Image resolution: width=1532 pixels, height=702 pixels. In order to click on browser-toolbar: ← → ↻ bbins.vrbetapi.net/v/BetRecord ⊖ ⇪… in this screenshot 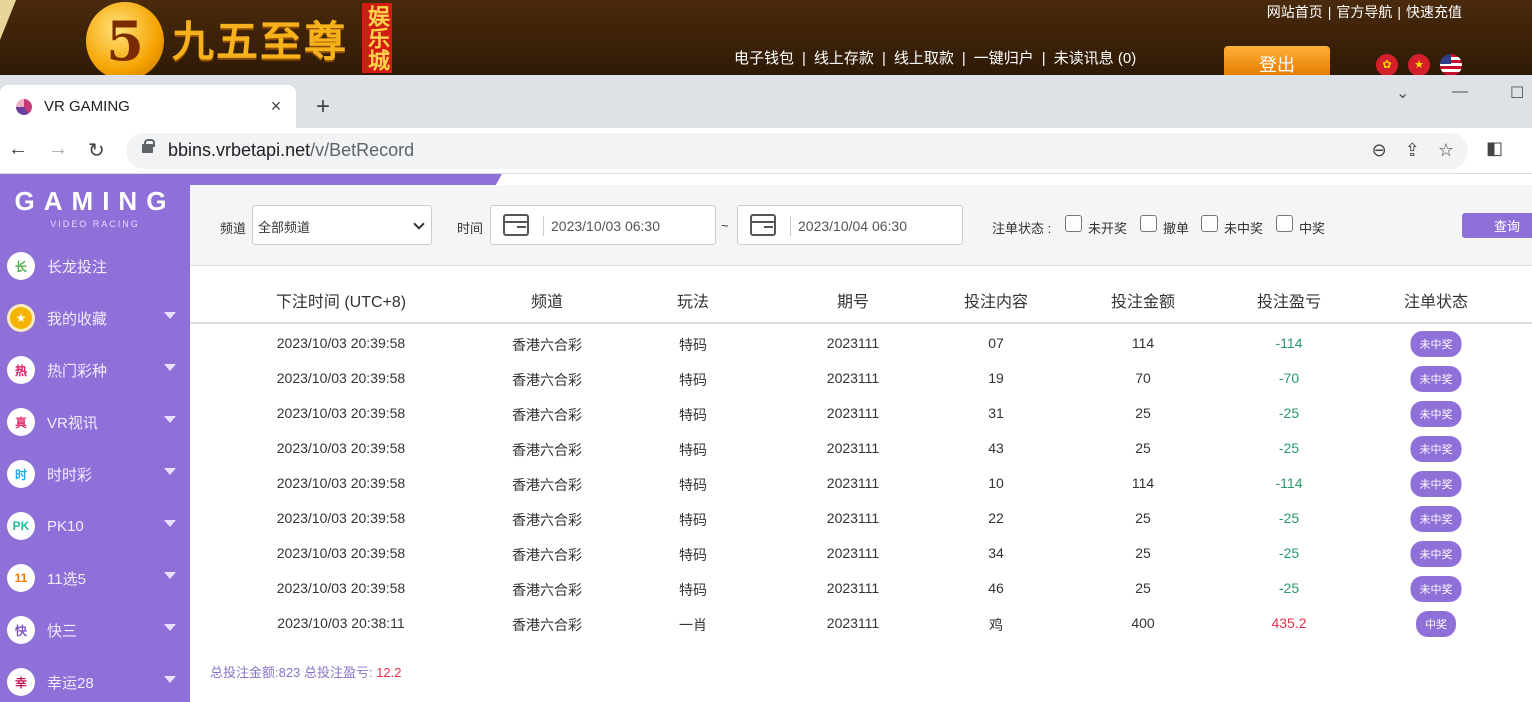, I will do `click(766, 151)`.